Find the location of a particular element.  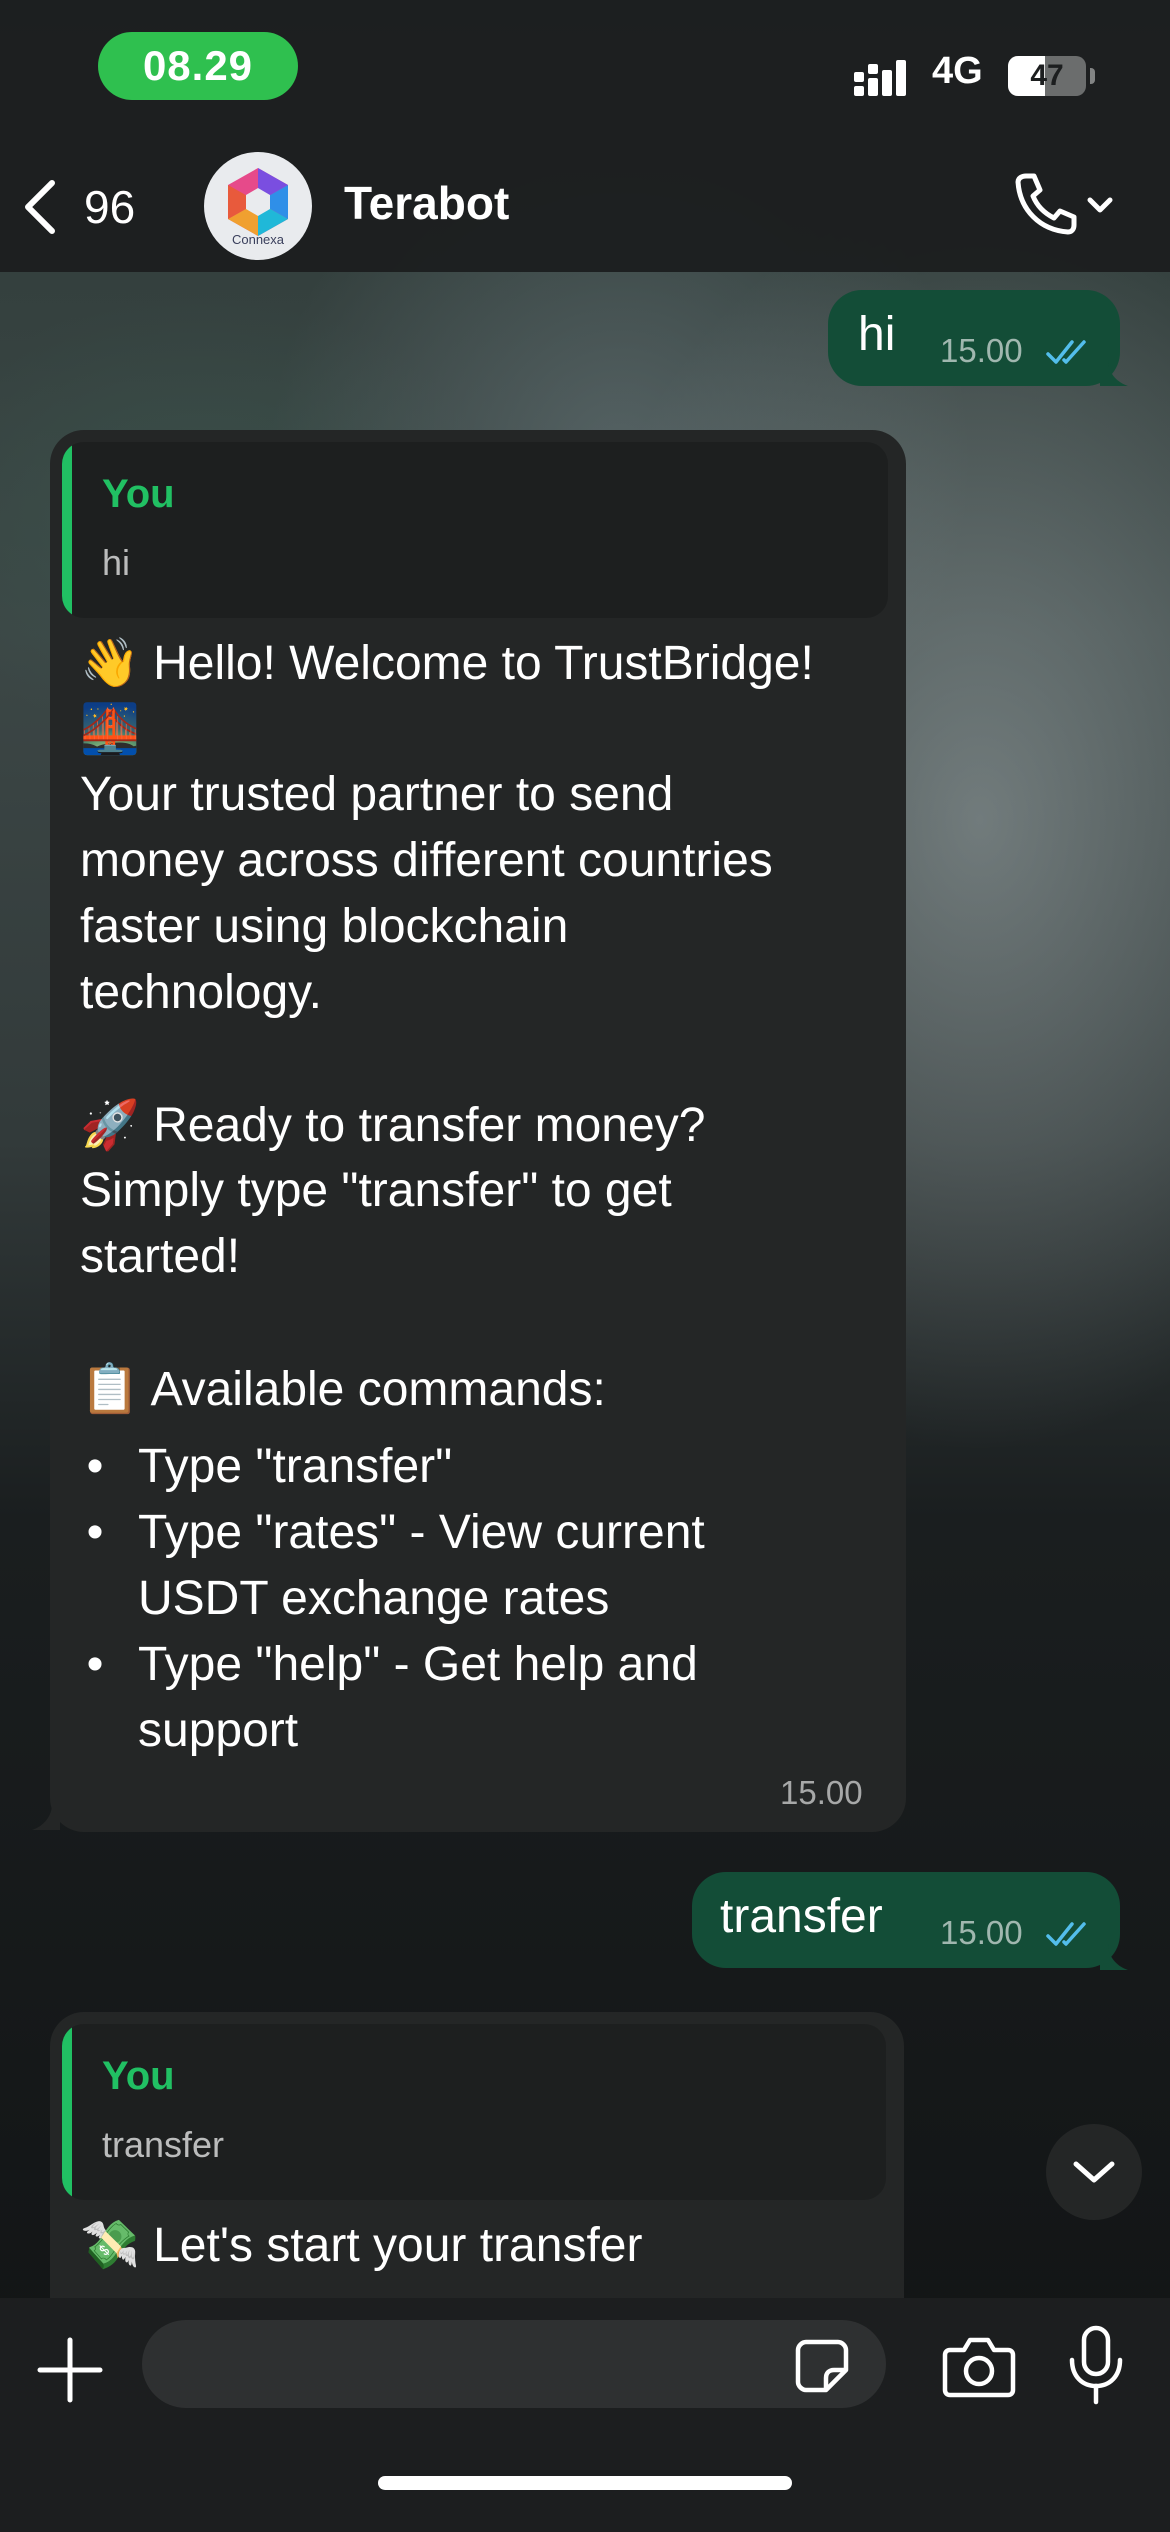

rocket-emoji-icon: 🚀 is located at coordinates (110, 1125).